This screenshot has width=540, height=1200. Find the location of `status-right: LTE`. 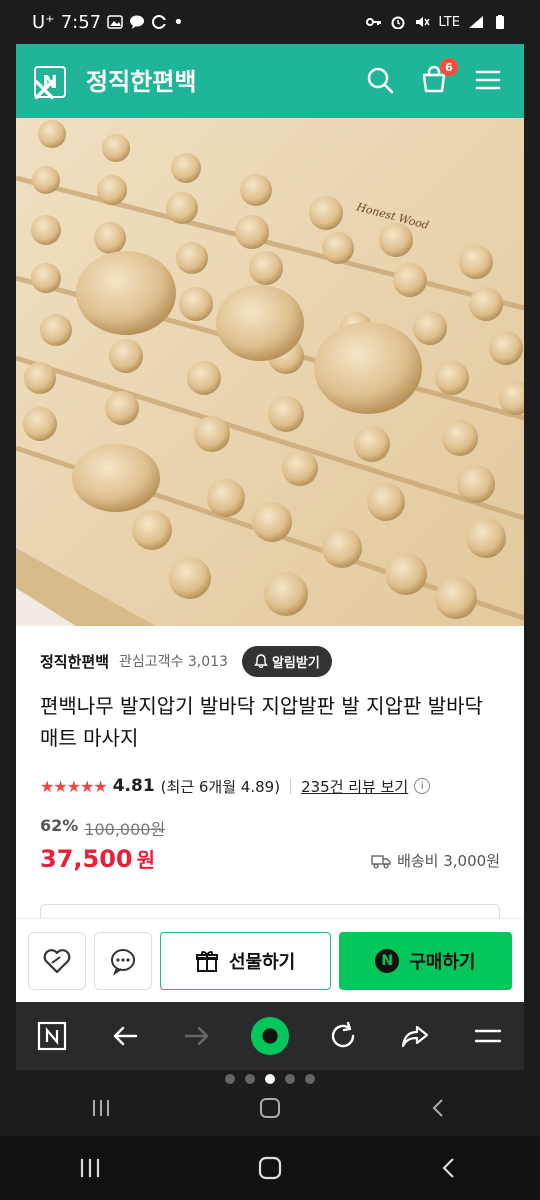

status-right: LTE is located at coordinates (437, 22).